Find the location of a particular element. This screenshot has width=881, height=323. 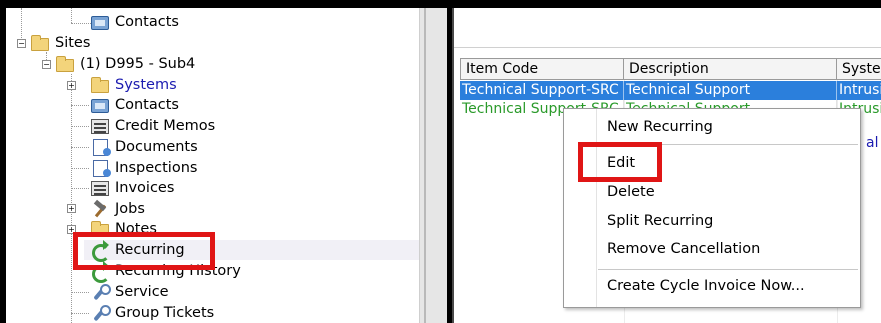

menu-item-new-recurring: New Recurring is located at coordinates (660, 127).